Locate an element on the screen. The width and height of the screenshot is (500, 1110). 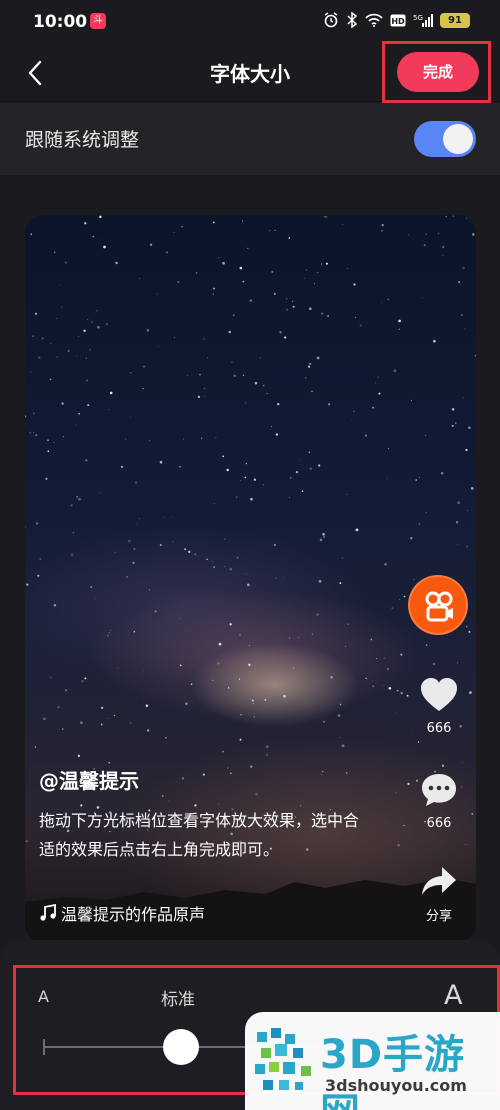
watermark-url: 3dshouyou.com is located at coordinates (396, 1085).